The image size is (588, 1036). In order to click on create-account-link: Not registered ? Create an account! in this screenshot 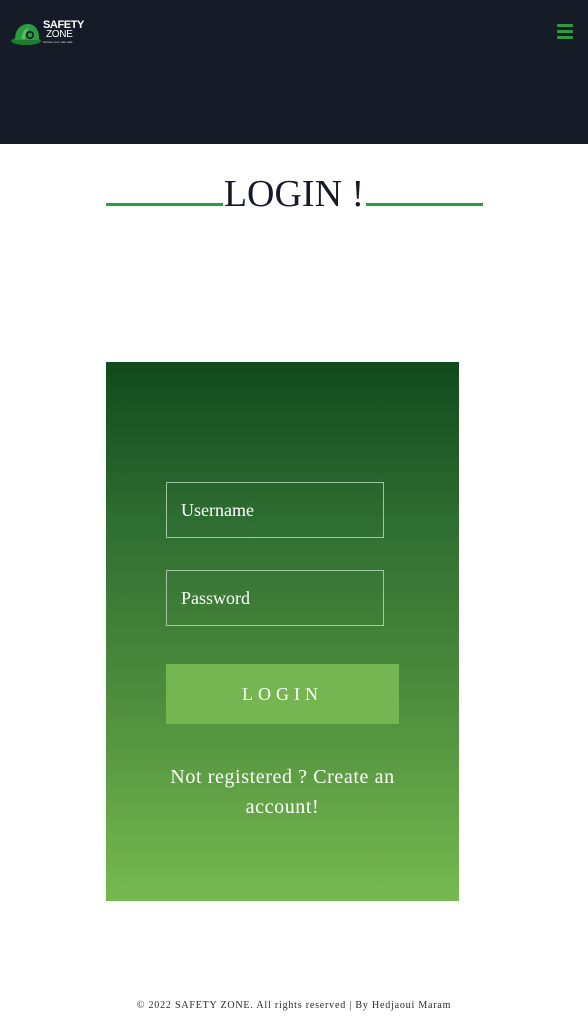, I will do `click(282, 792)`.